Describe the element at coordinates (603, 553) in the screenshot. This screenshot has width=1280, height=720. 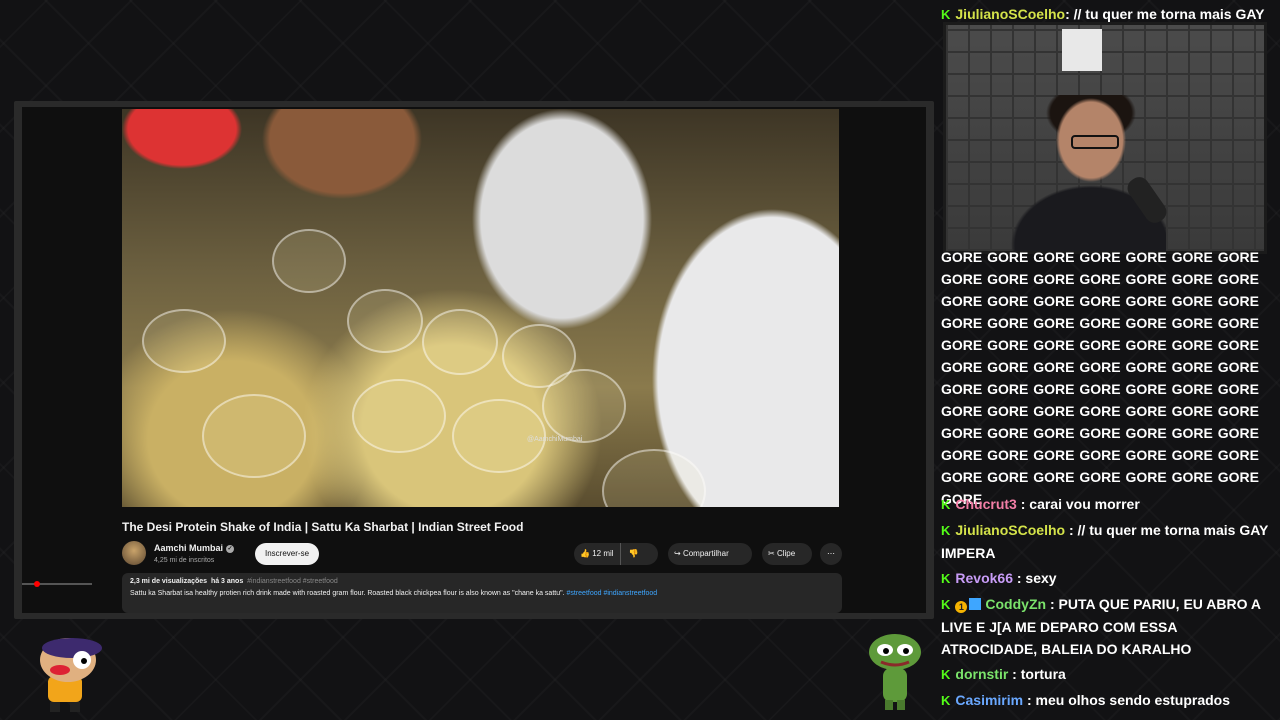
I see `like-count: 12 mil` at that location.